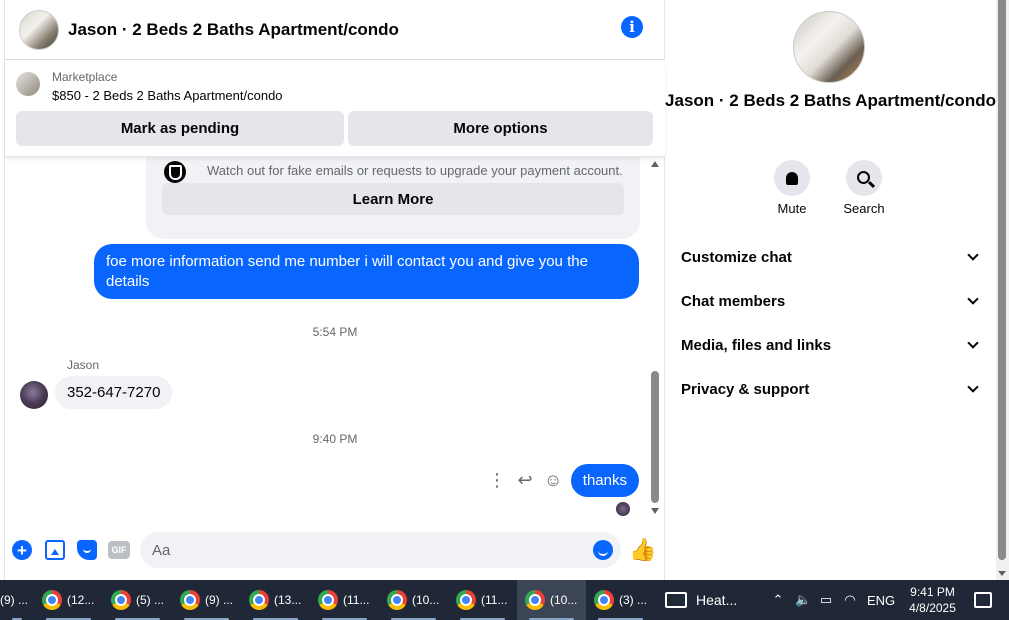  Describe the element at coordinates (850, 600) in the screenshot. I see `wifi-icon: ◠` at that location.